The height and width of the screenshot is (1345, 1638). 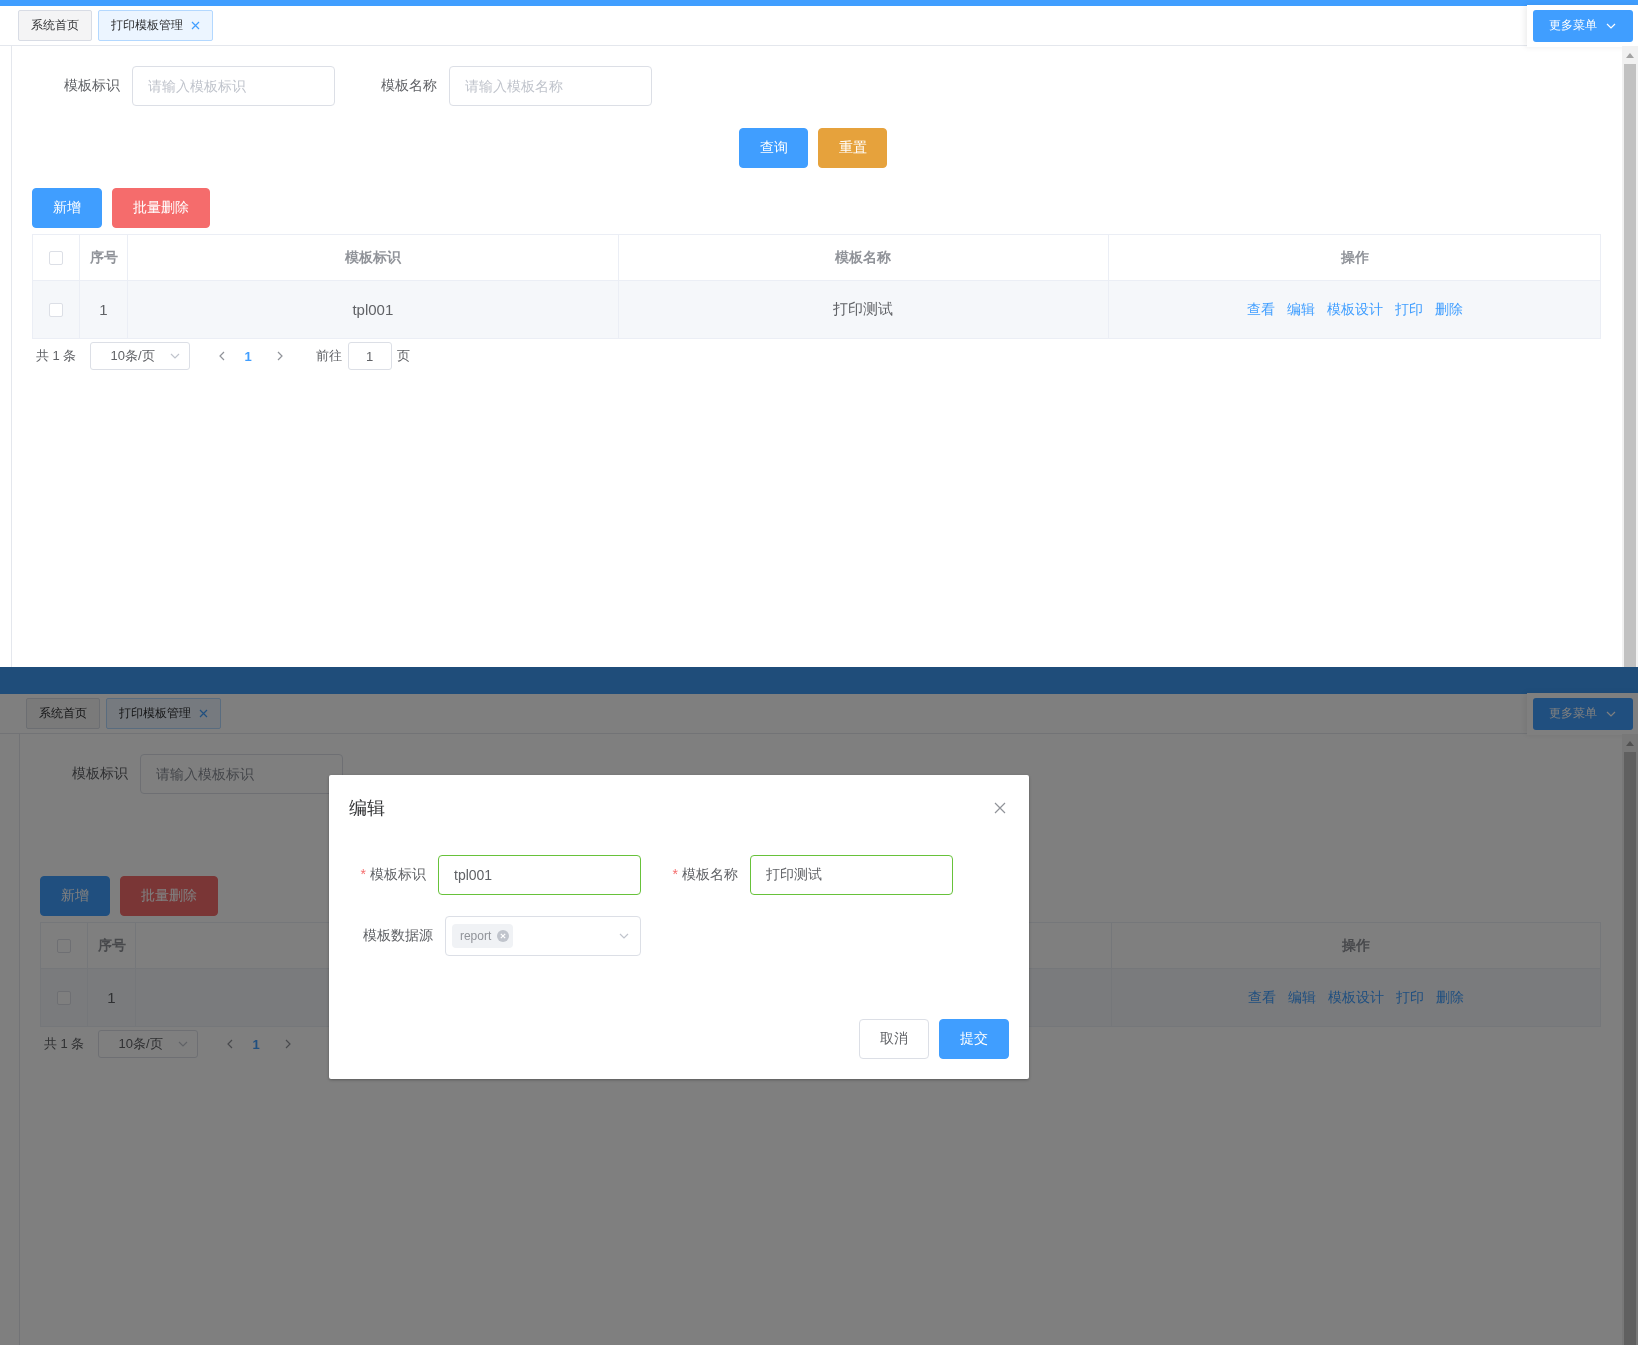 What do you see at coordinates (894, 1039) in the screenshot?
I see `cancel-button: 取消` at bounding box center [894, 1039].